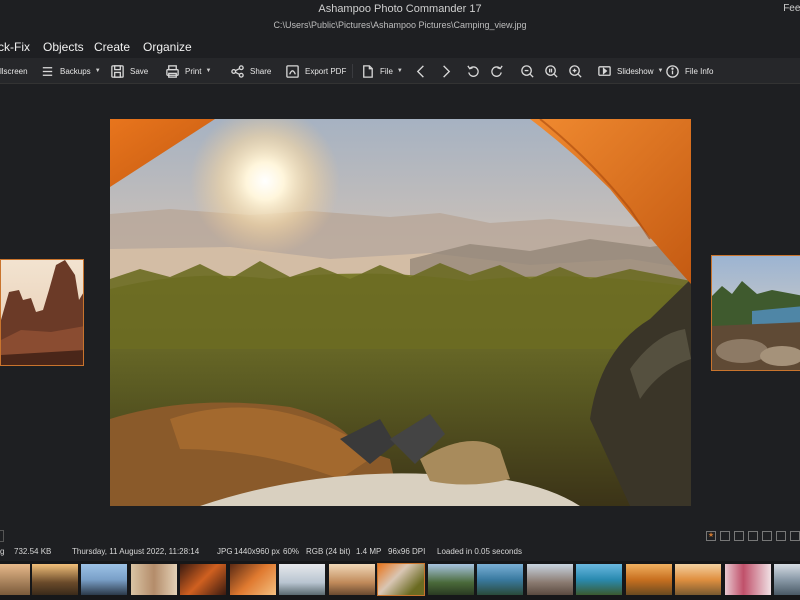 This screenshot has width=800, height=600. What do you see at coordinates (386, 71) in the screenshot?
I see `file-label: File` at bounding box center [386, 71].